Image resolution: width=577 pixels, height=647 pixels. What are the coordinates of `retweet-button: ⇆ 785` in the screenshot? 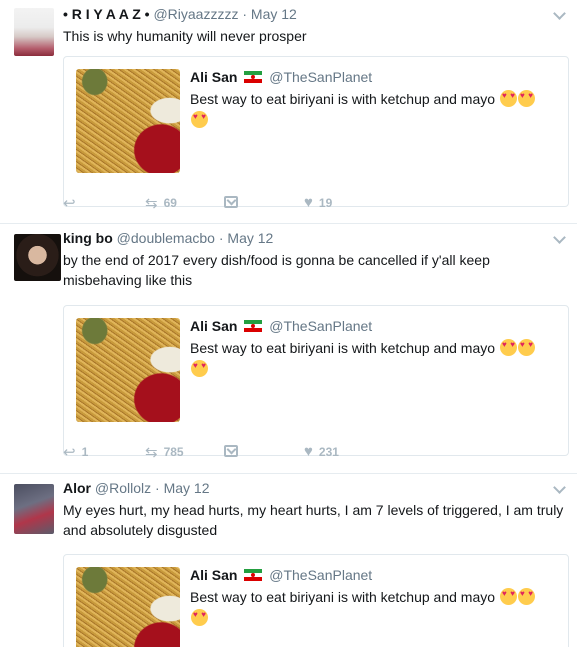 It's located at (164, 453).